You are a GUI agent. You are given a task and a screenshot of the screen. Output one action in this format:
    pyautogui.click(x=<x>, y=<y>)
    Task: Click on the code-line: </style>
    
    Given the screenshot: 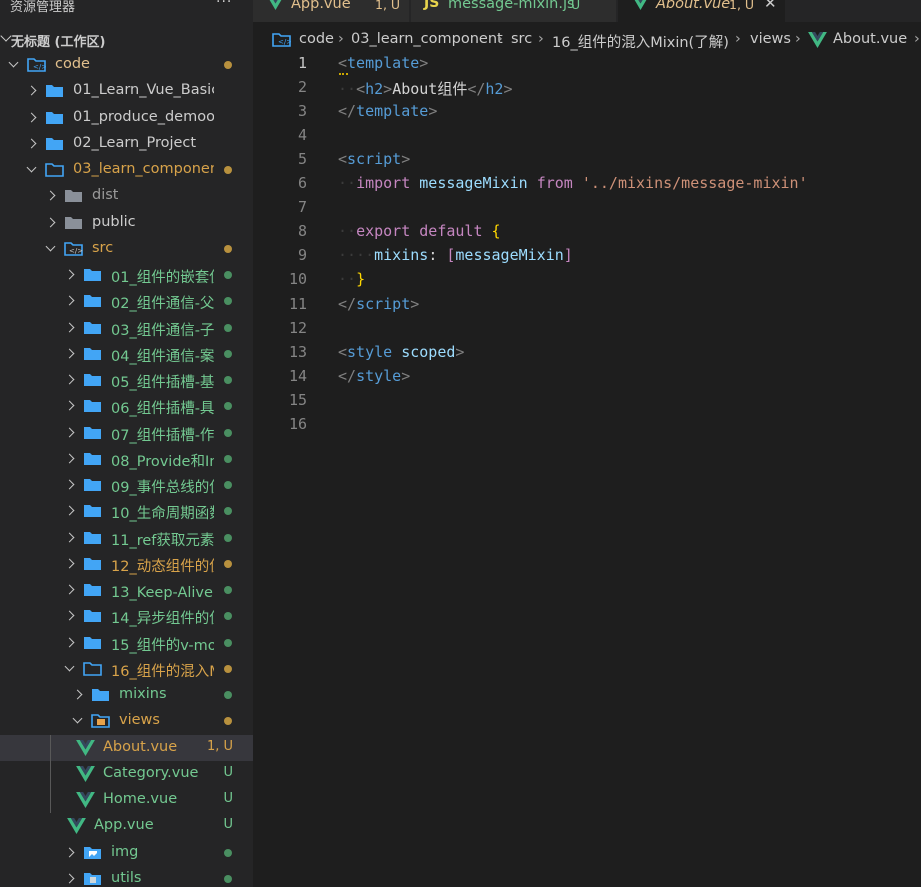 What is the action you would take?
    pyautogui.click(x=374, y=376)
    